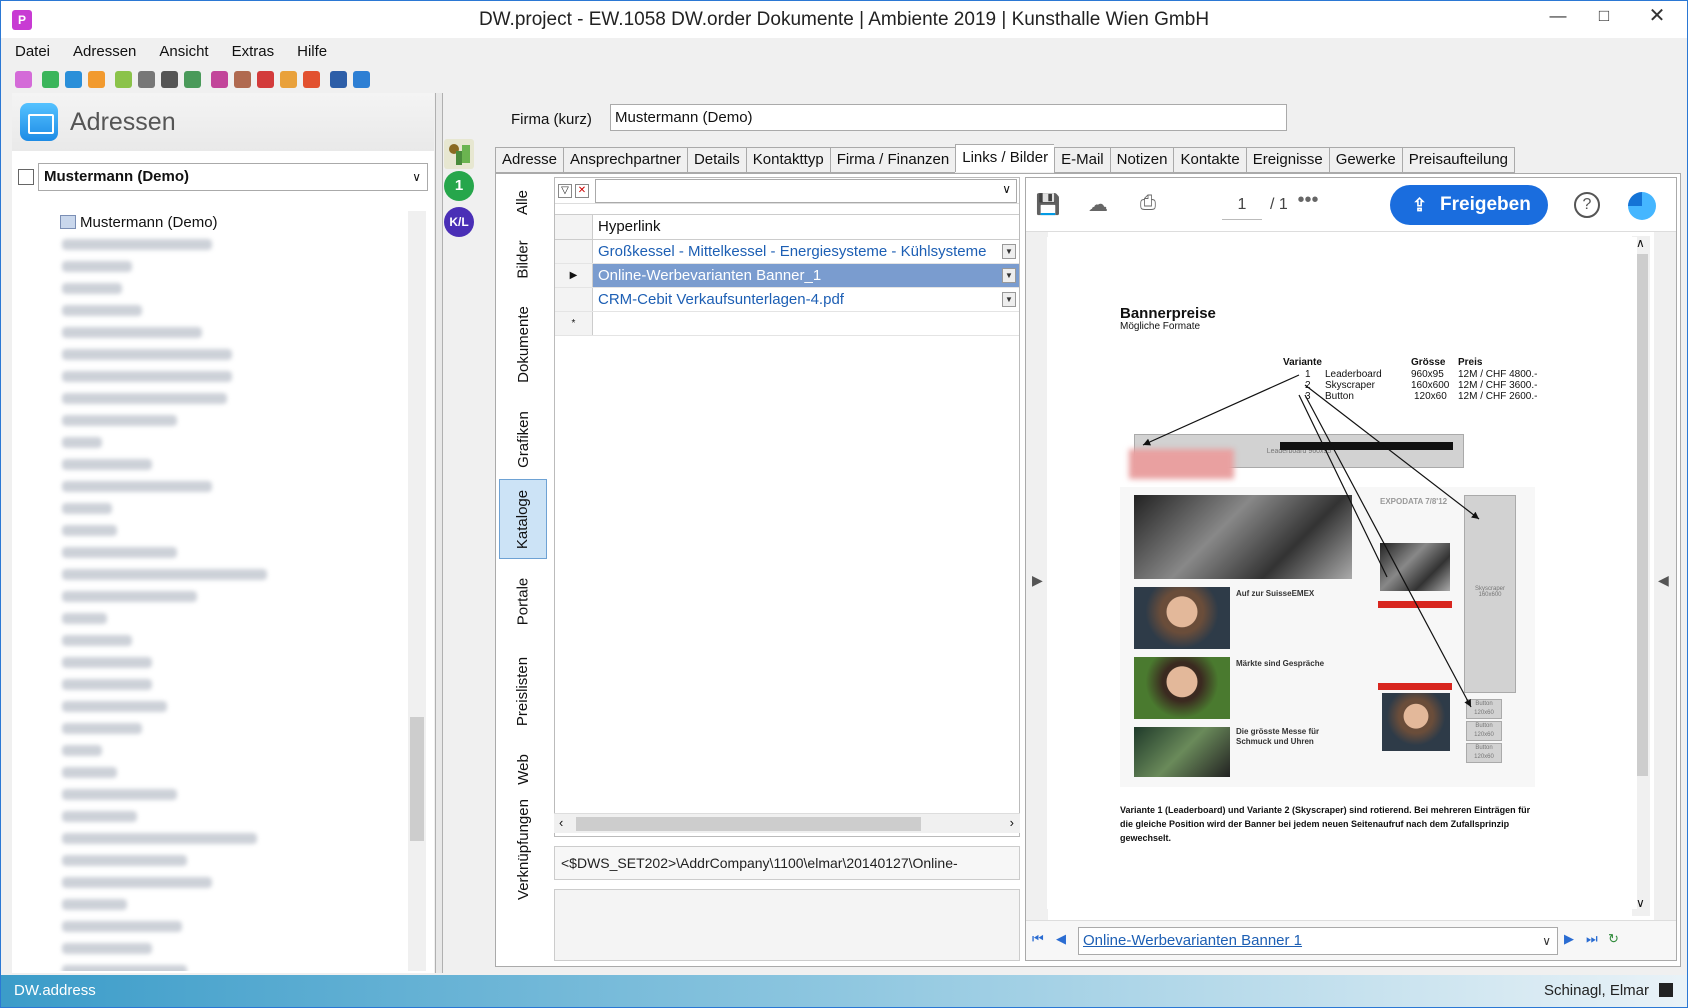 The width and height of the screenshot is (1688, 1008). I want to click on left-pane-toggle: ▶, so click(1037, 582).